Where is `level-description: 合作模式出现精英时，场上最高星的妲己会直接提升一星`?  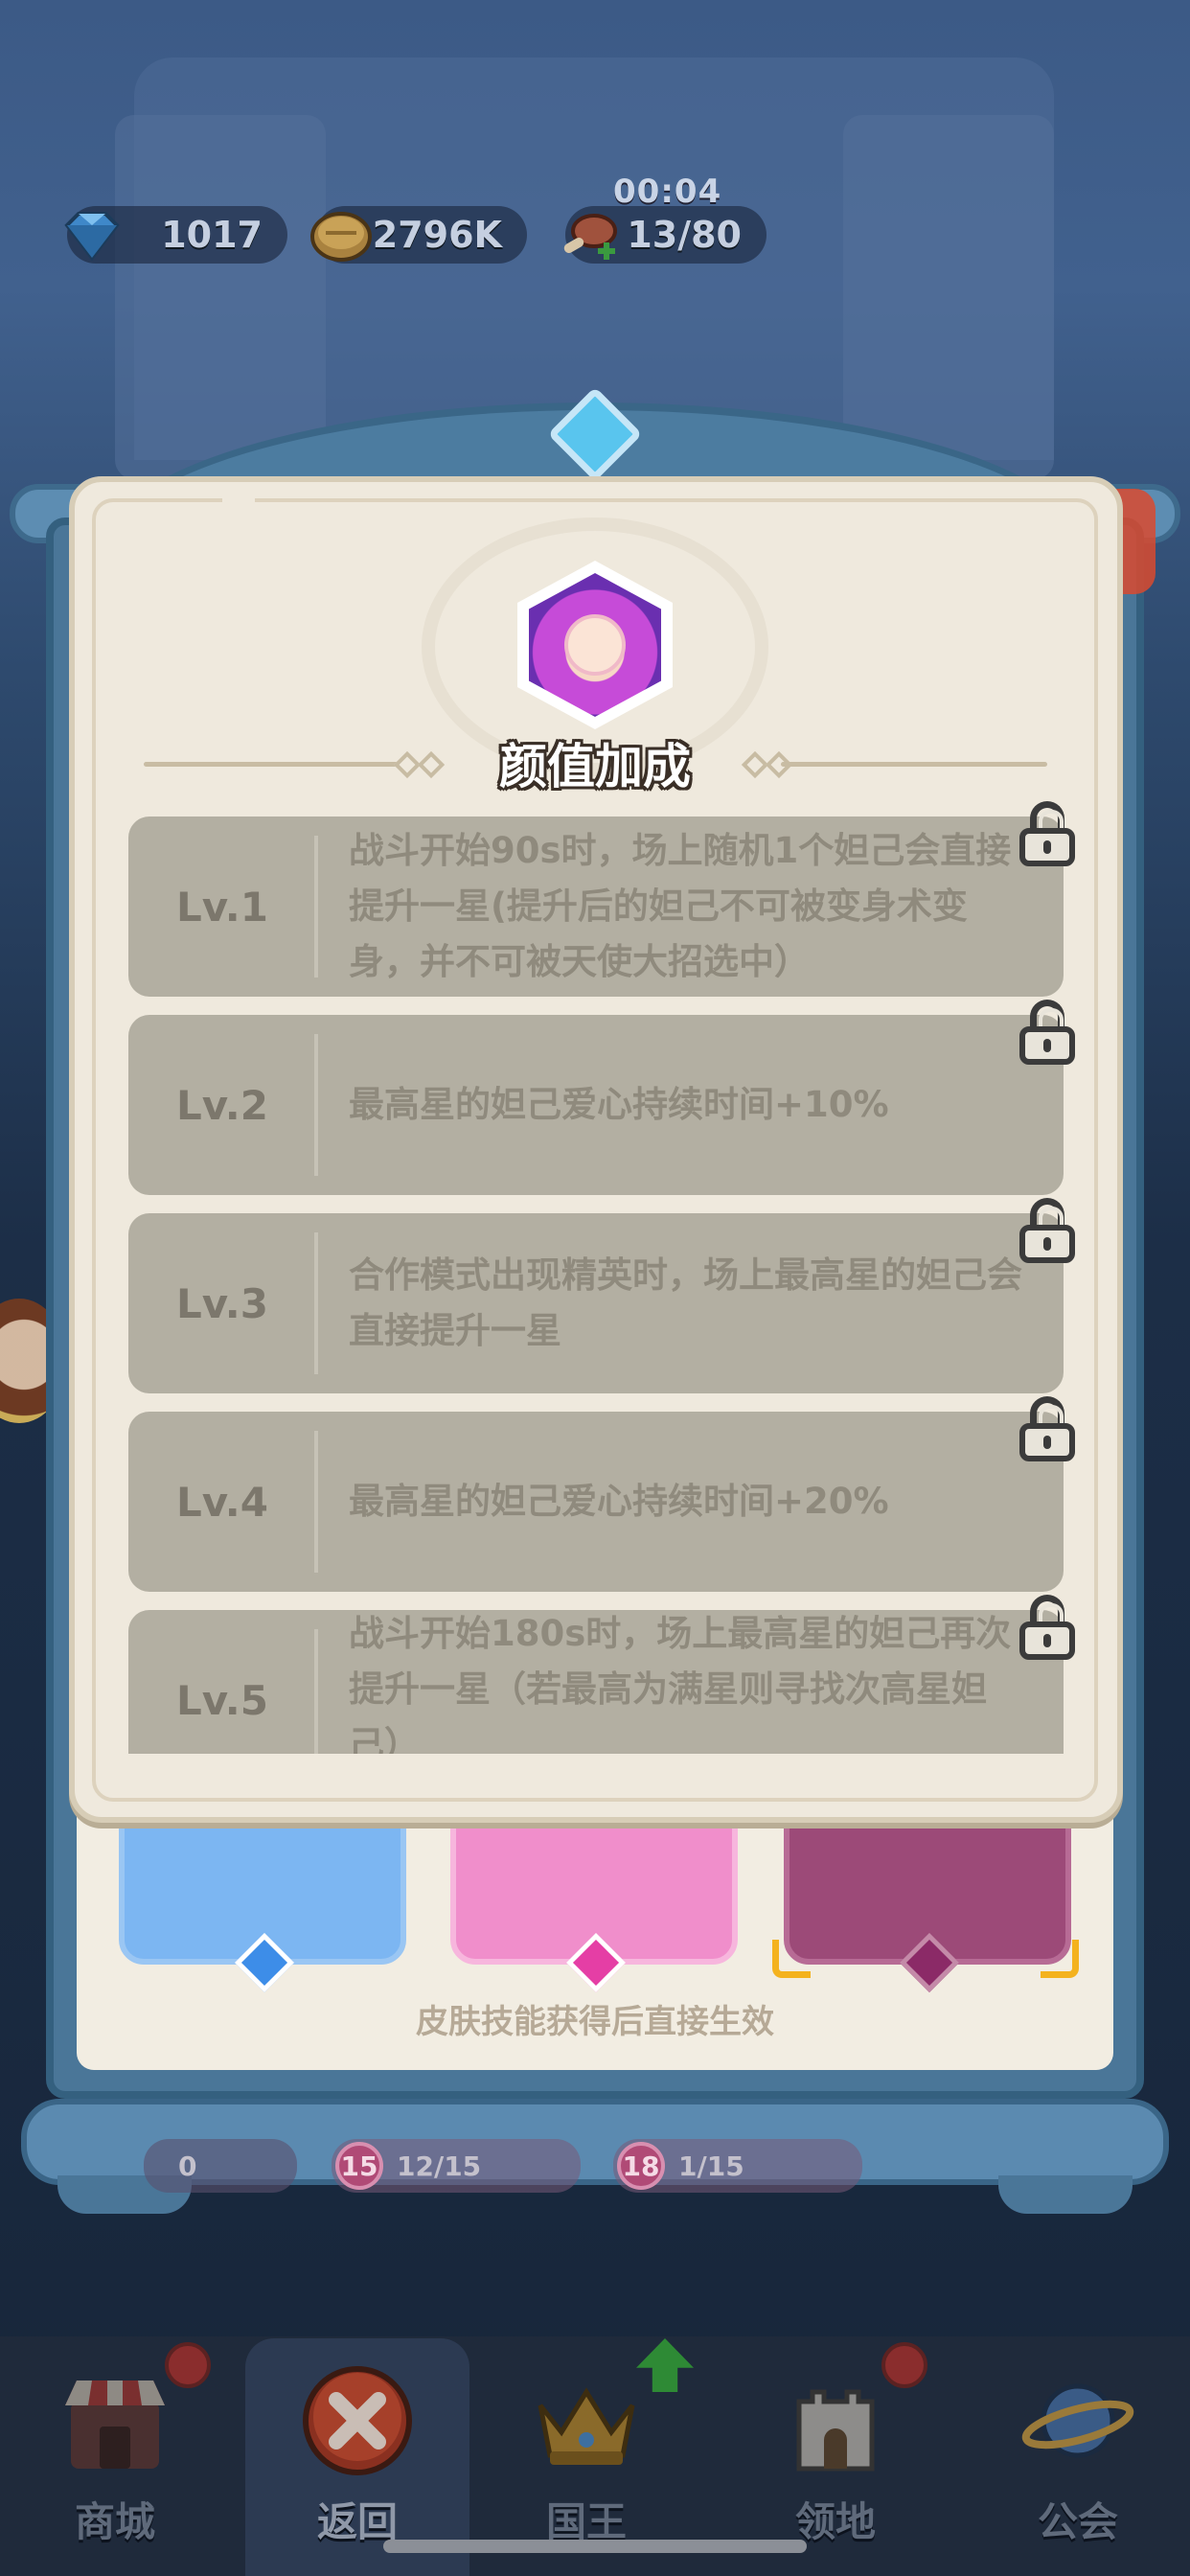 level-description: 合作模式出现精英时，场上最高星的妲己会直接提升一星 is located at coordinates (685, 1302).